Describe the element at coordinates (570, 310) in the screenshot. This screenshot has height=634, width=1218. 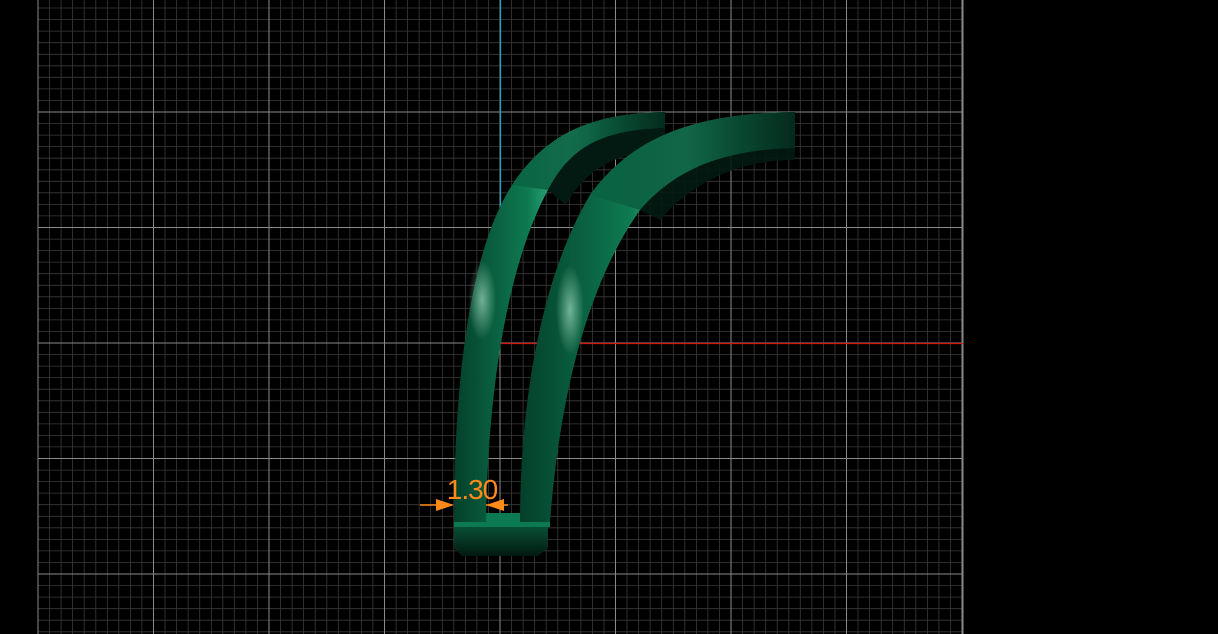
I see `right-arc-highlight` at that location.